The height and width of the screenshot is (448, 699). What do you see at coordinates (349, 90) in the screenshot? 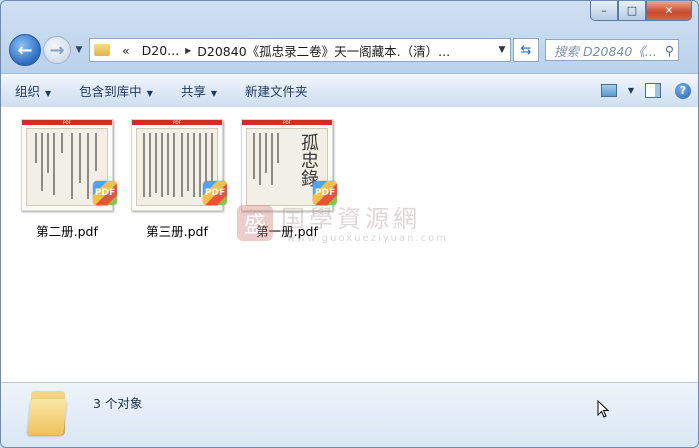
I see `command-bar: 组织 ▼ 包含到库中 ▼ 共享 ▼ 新建文件夹 ▼ ?` at bounding box center [349, 90].